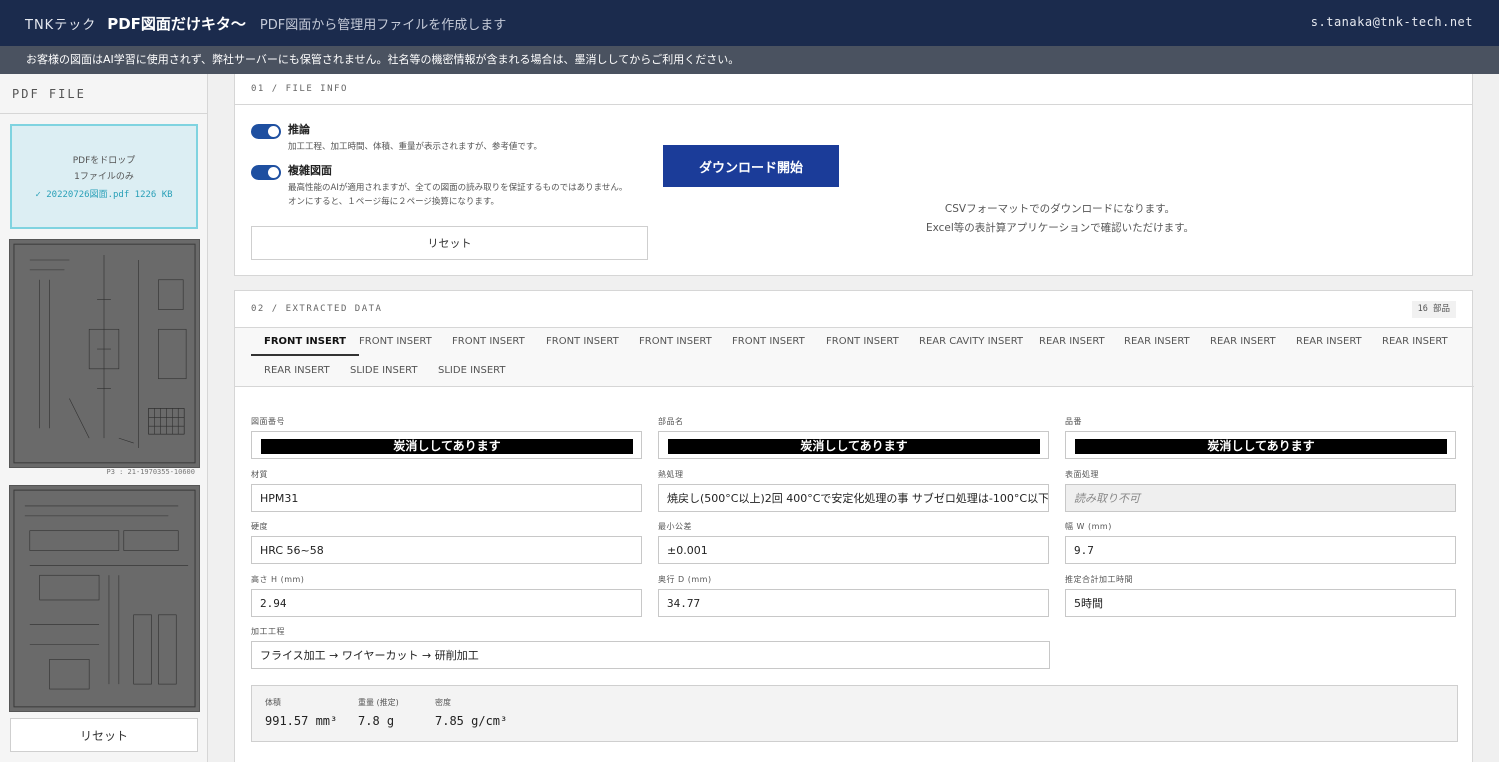 This screenshot has height=762, width=1499. What do you see at coordinates (1073, 421) in the screenshot?
I see `field-label: 品番` at bounding box center [1073, 421].